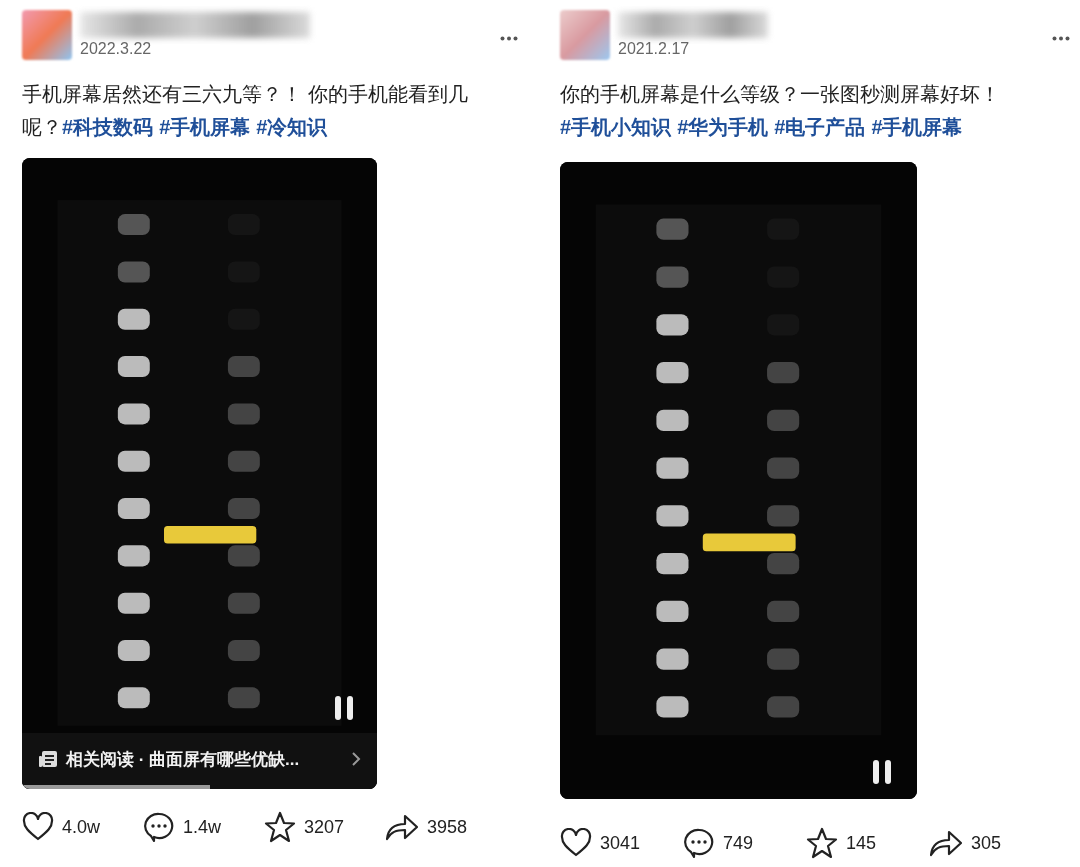 This screenshot has width=1080, height=867. What do you see at coordinates (116, 49) in the screenshot?
I see `post-date: 2022.3.22` at bounding box center [116, 49].